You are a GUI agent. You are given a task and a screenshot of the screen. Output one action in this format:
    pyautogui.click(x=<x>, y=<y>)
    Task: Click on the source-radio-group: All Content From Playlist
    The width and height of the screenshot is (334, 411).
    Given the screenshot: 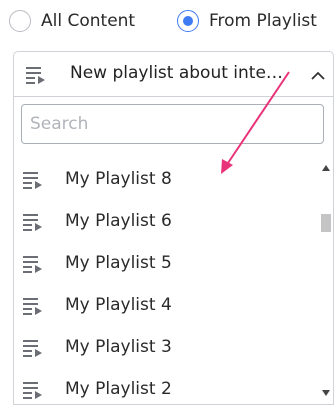 What is the action you would take?
    pyautogui.click(x=167, y=21)
    